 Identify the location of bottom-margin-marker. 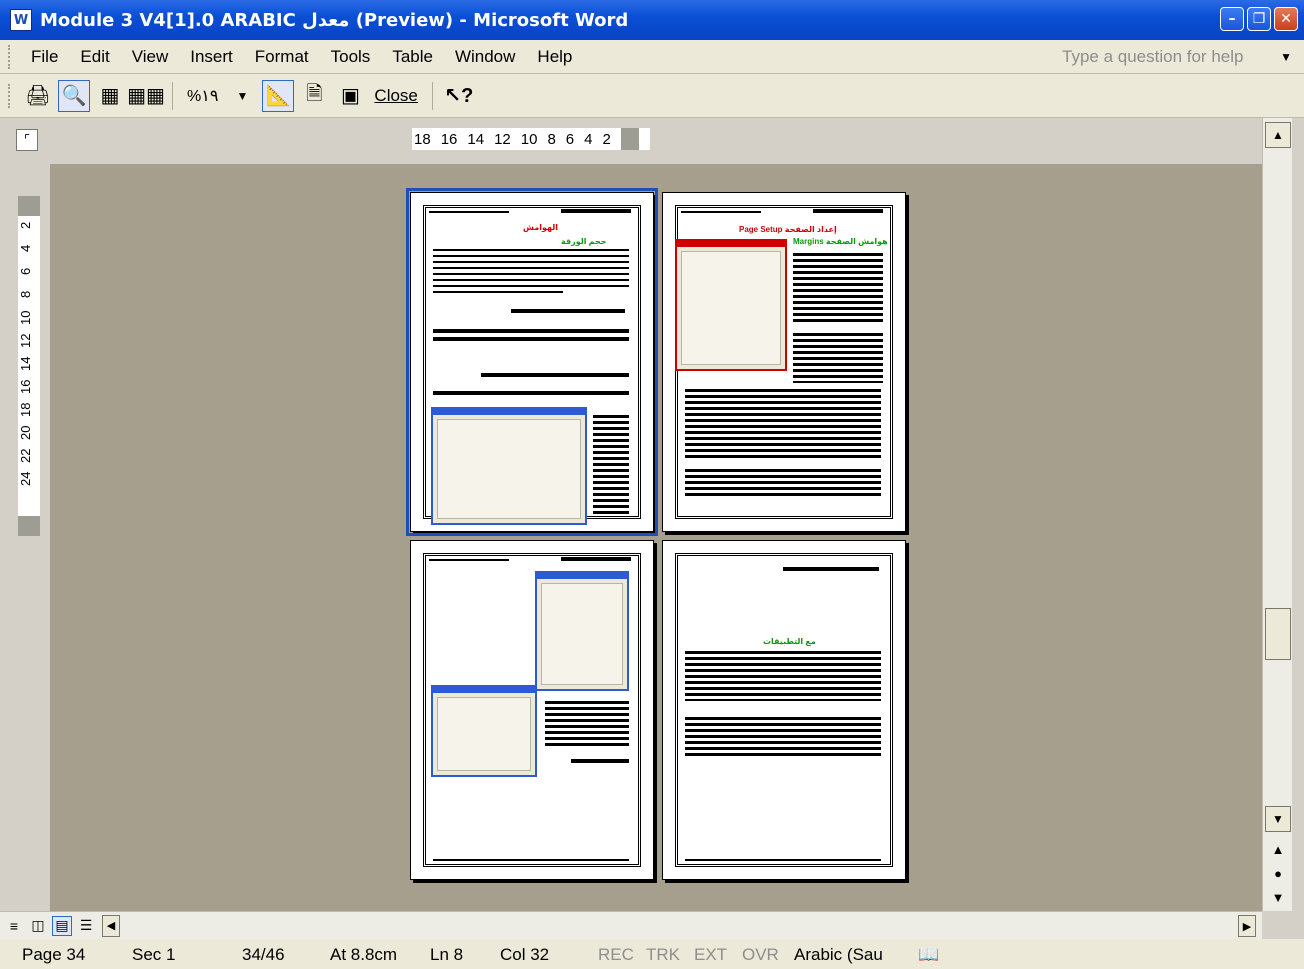
(29, 526).